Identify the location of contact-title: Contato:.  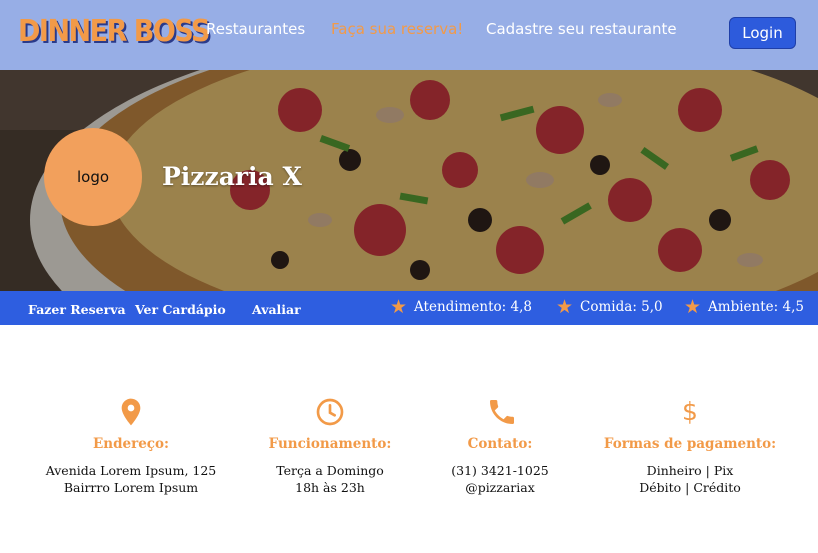
(500, 444).